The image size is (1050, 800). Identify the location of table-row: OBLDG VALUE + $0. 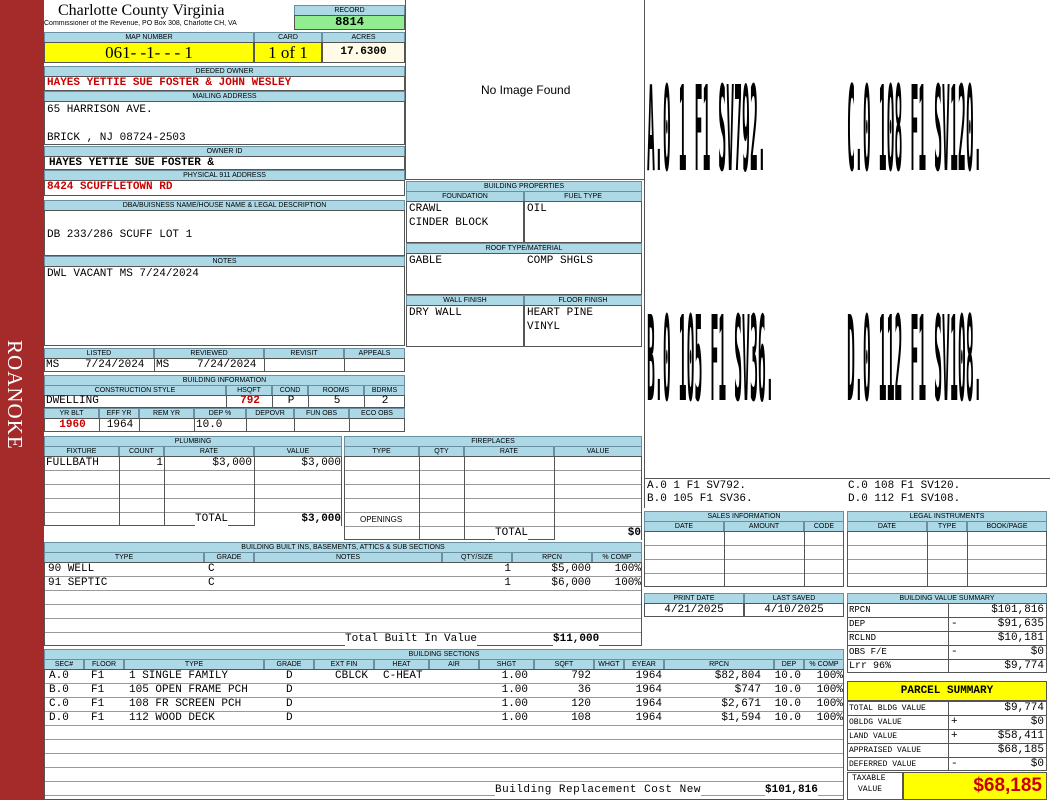
(947, 723).